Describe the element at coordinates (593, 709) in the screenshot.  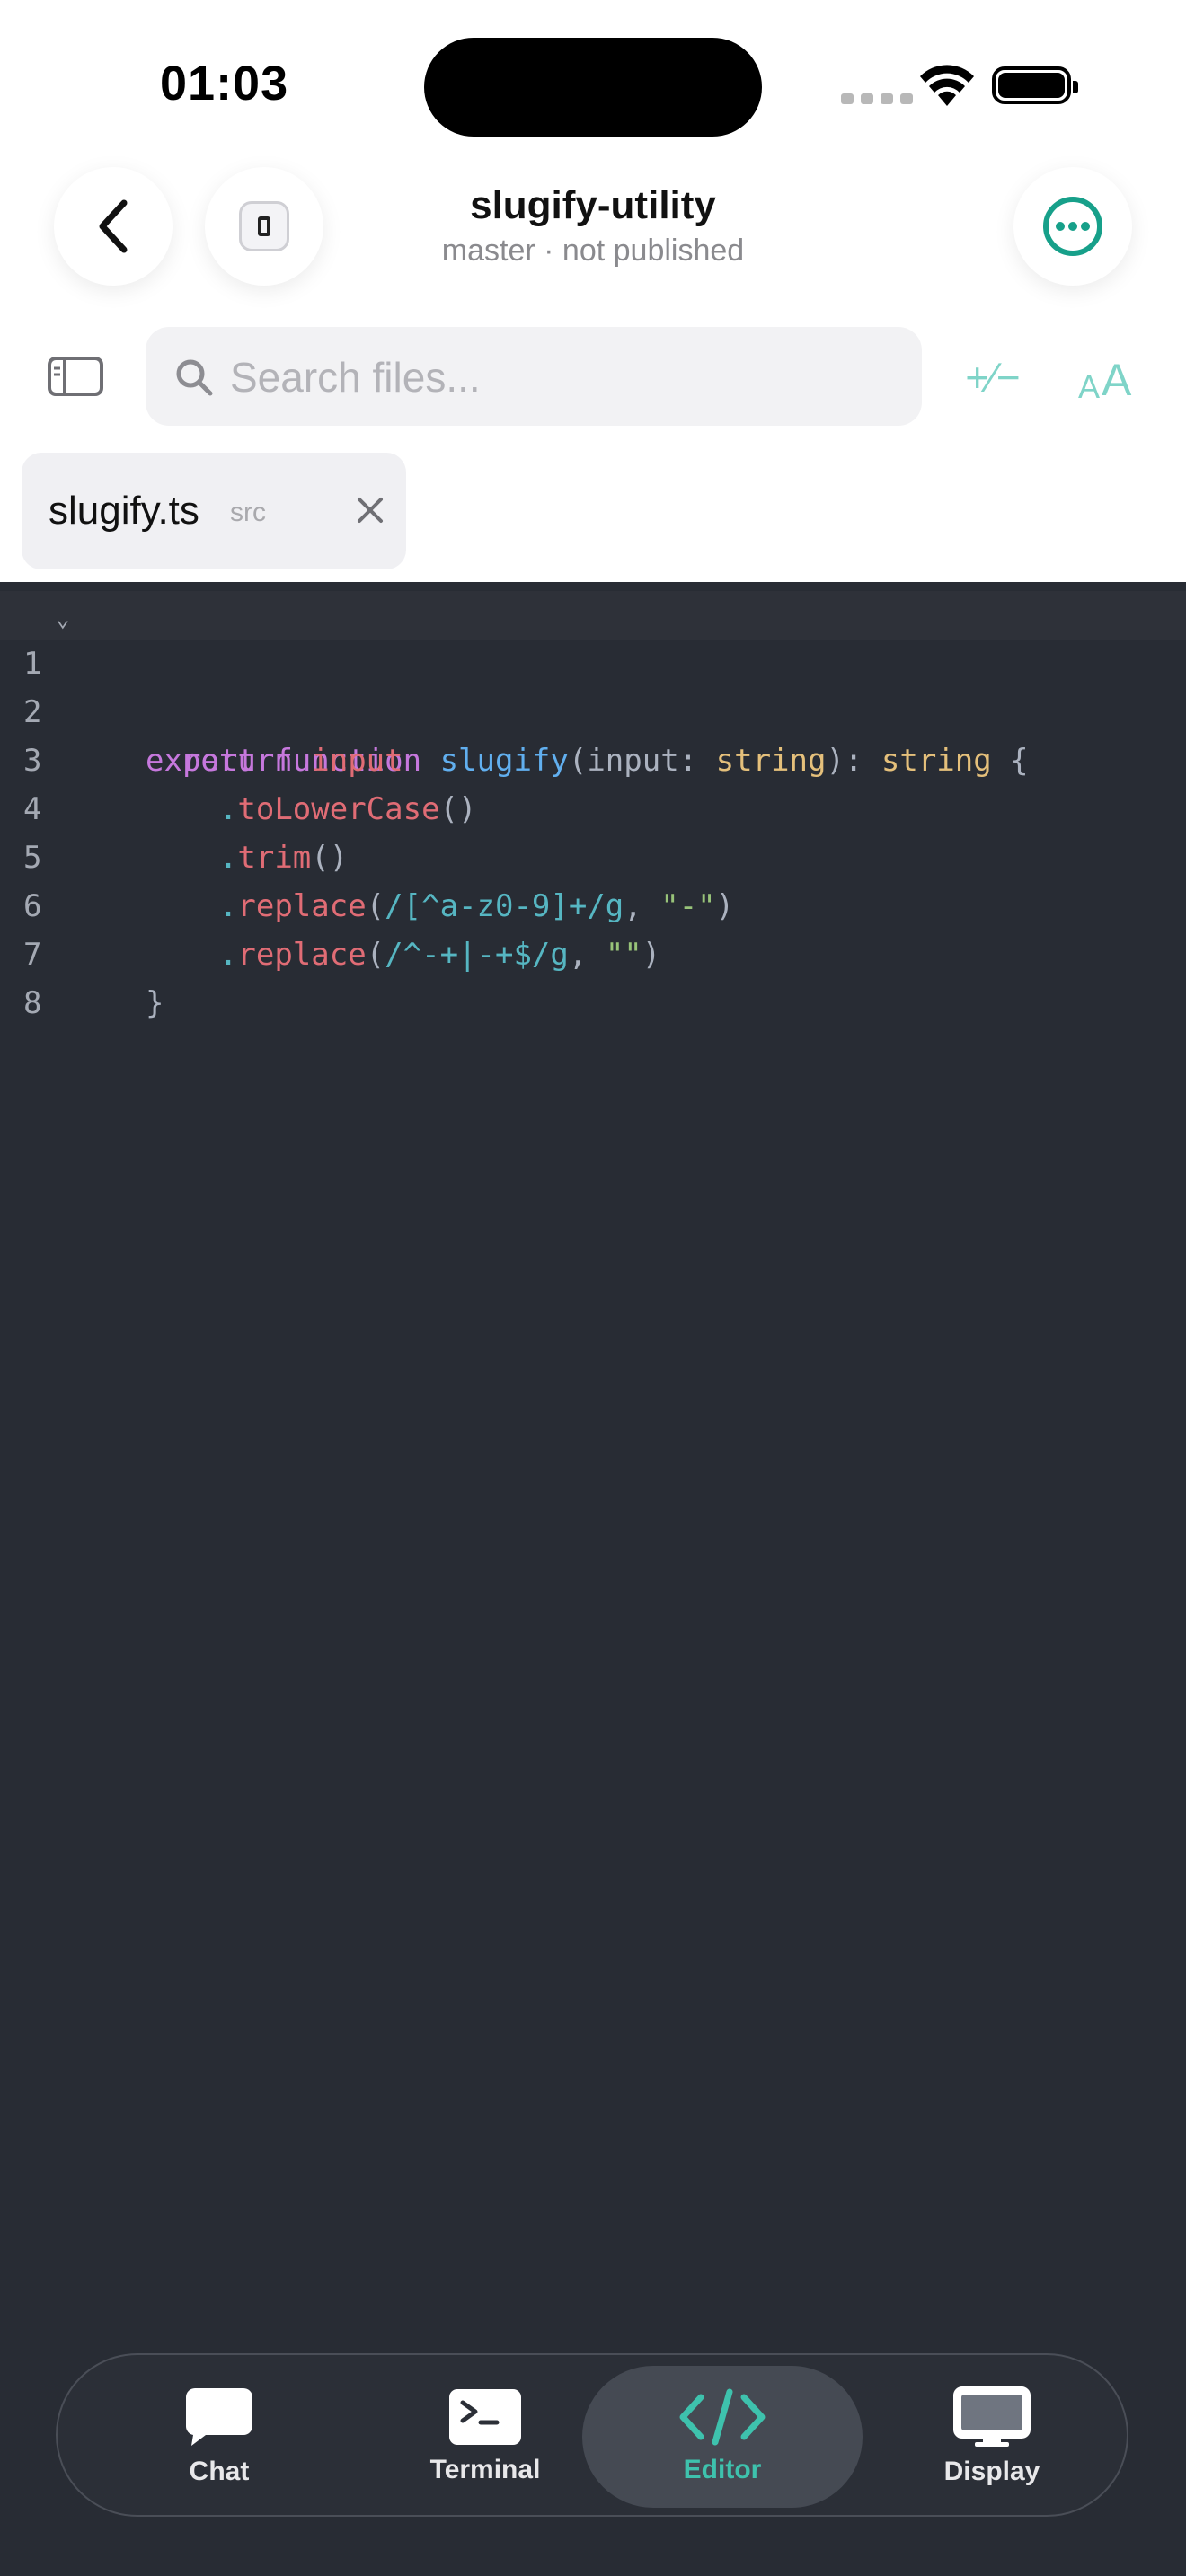
I see `code-line: 2 return input` at that location.